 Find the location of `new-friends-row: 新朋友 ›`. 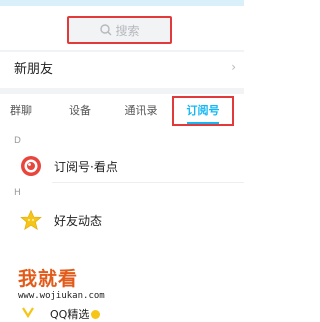

new-friends-row: 新朋友 › is located at coordinates (122, 67).